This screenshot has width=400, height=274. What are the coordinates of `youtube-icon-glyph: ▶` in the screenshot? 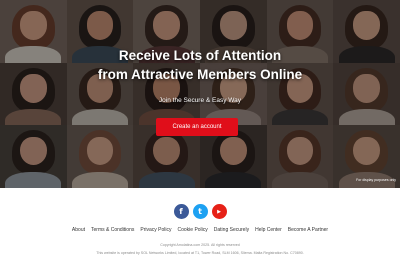 It's located at (219, 211).